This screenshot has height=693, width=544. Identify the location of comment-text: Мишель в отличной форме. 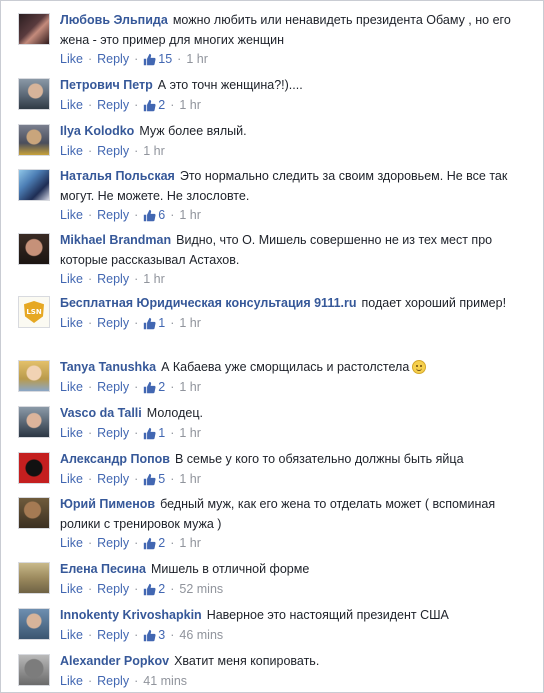
(230, 569).